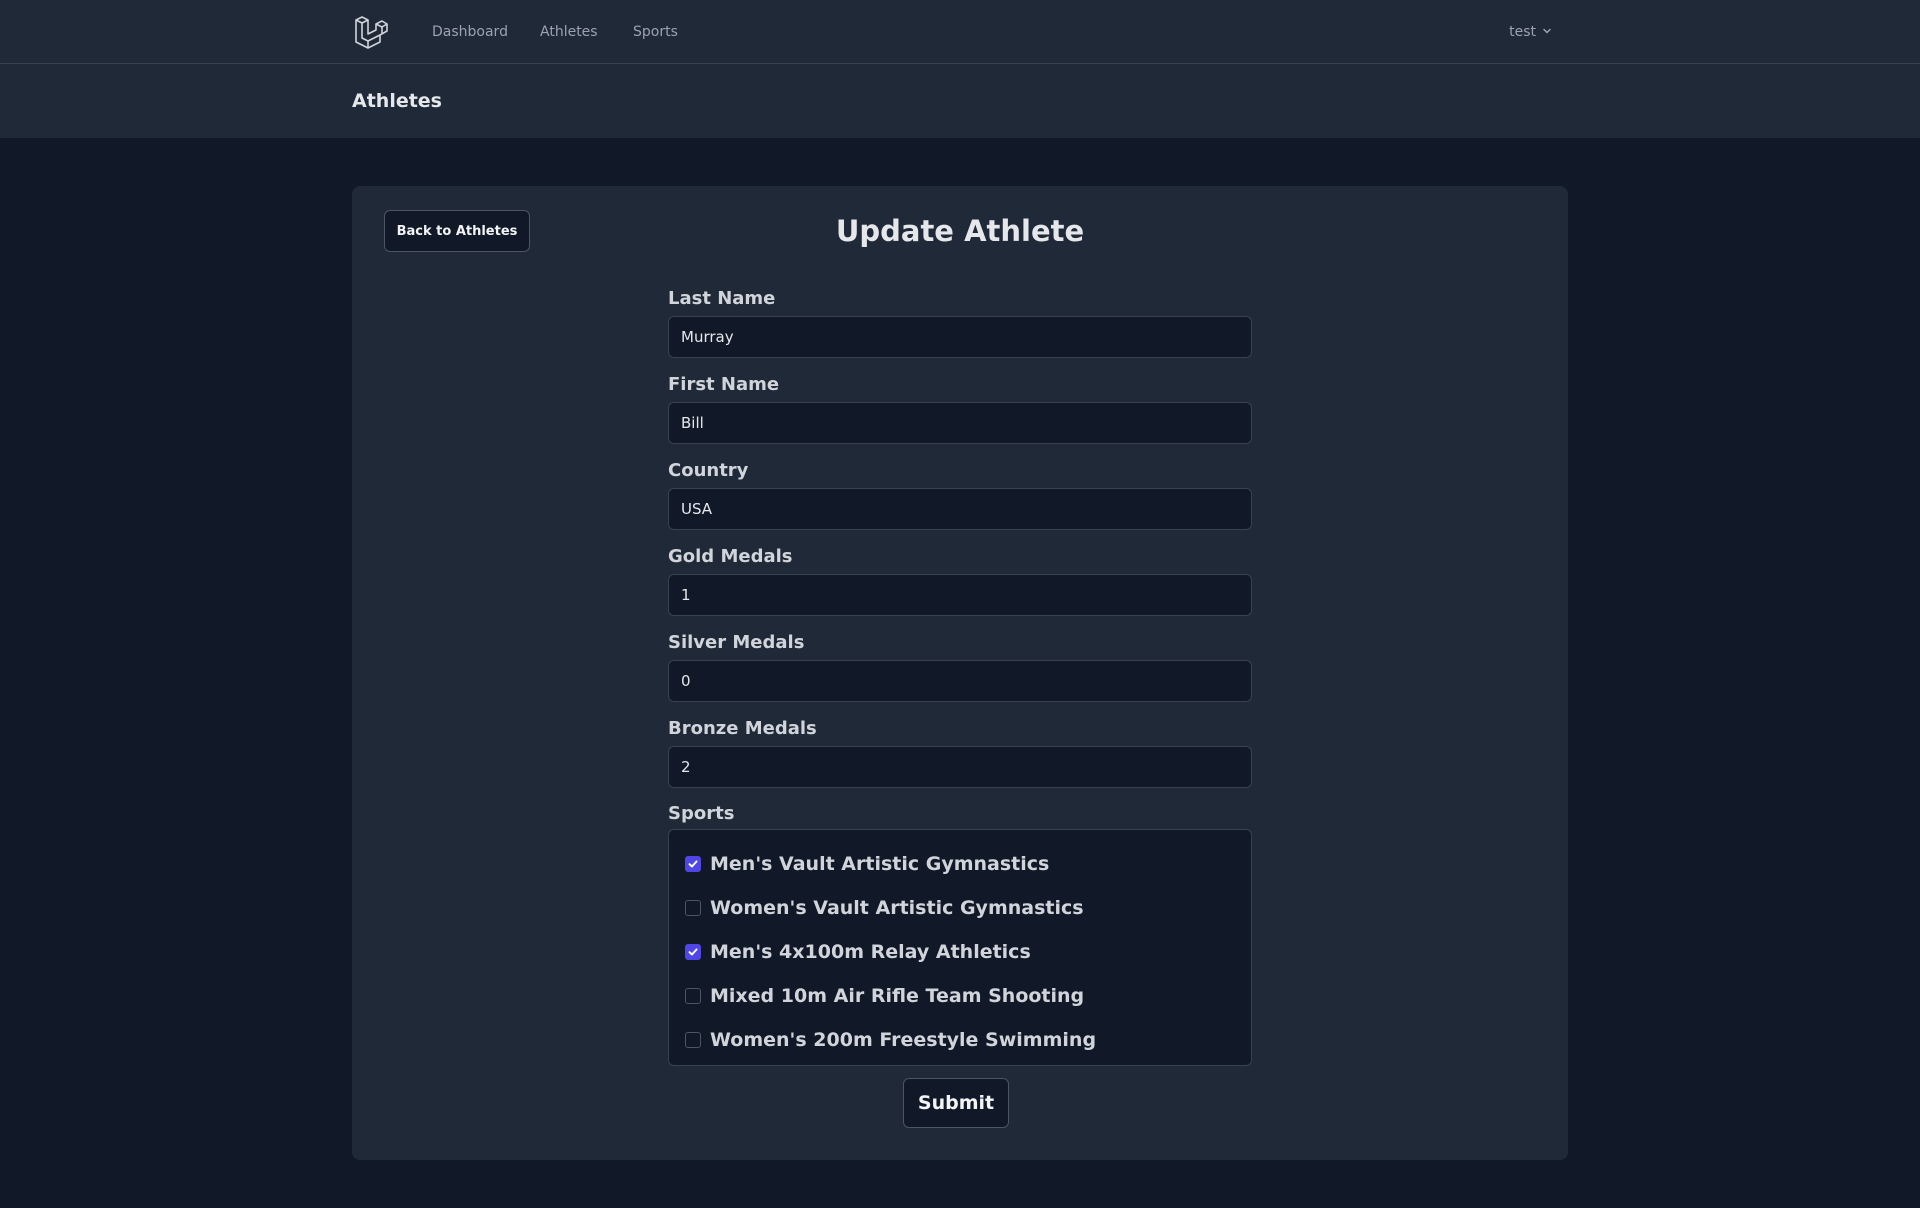 The width and height of the screenshot is (1920, 1208). What do you see at coordinates (880, 864) in the screenshot?
I see `sport-option-label: Men's Vault Artistic Gymnastics` at bounding box center [880, 864].